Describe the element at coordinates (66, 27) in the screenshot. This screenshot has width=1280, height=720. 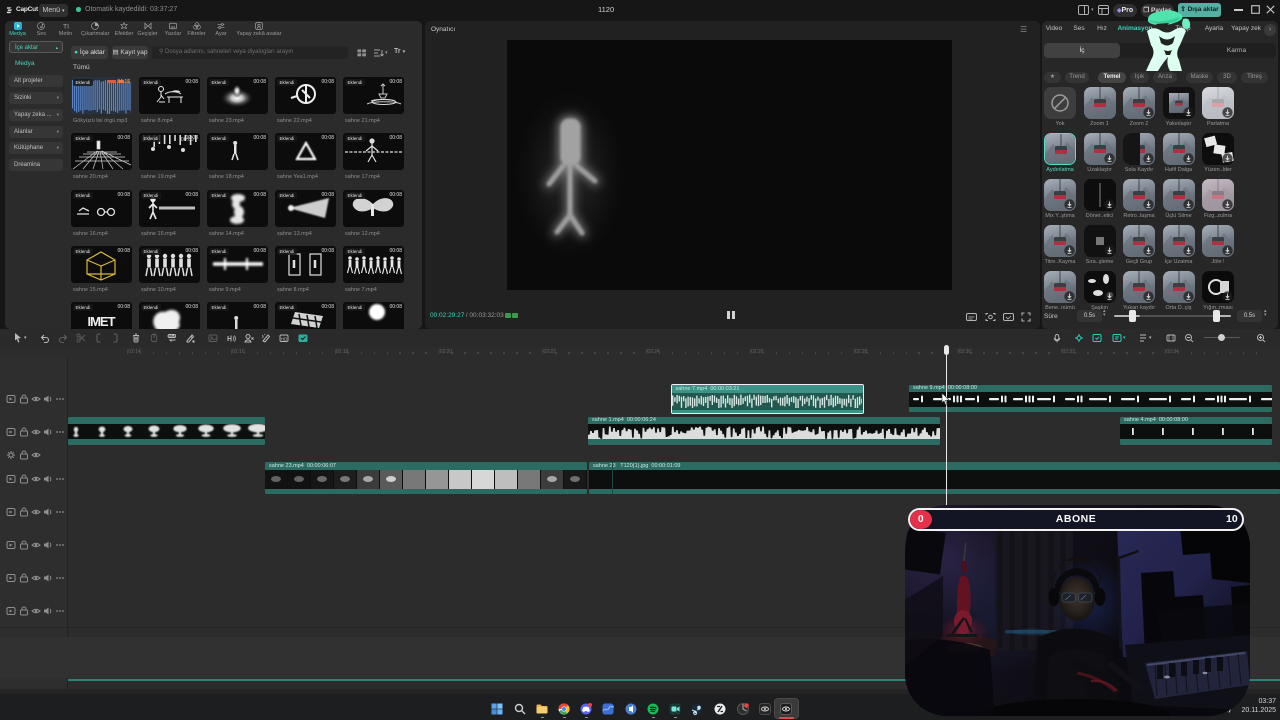
I see `svg-text: TI` at that location.